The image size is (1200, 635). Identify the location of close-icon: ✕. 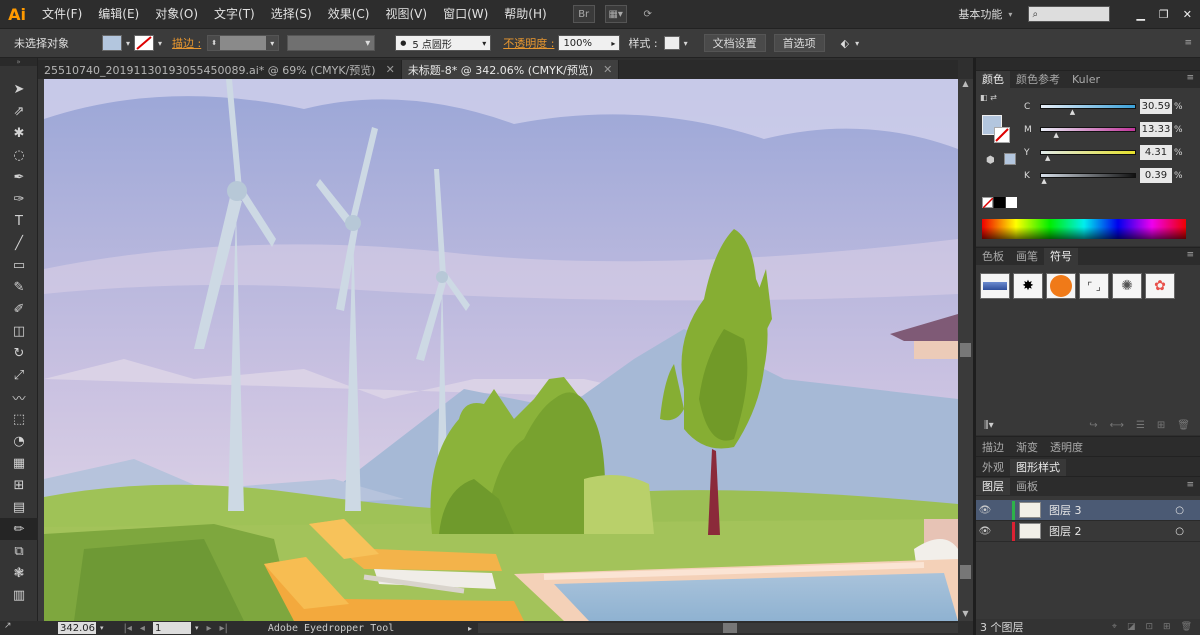
(1187, 14).